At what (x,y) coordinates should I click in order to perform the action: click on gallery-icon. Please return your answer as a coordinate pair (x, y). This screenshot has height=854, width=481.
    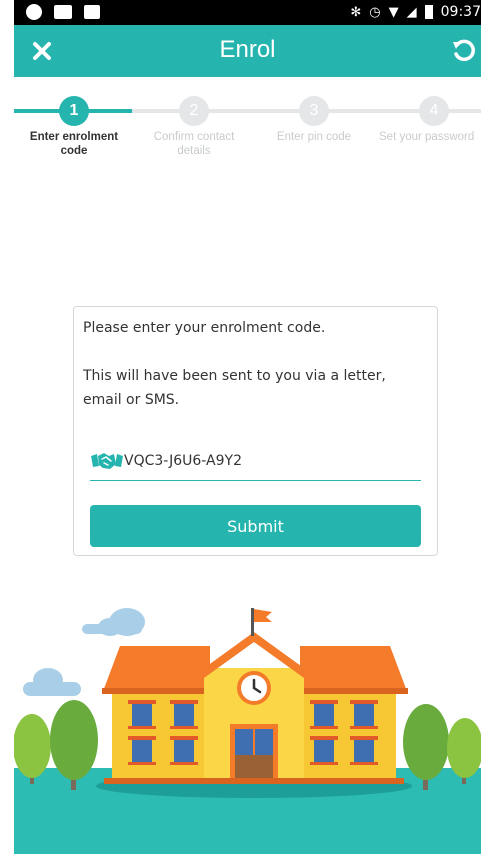
    Looking at the image, I should click on (92, 12).